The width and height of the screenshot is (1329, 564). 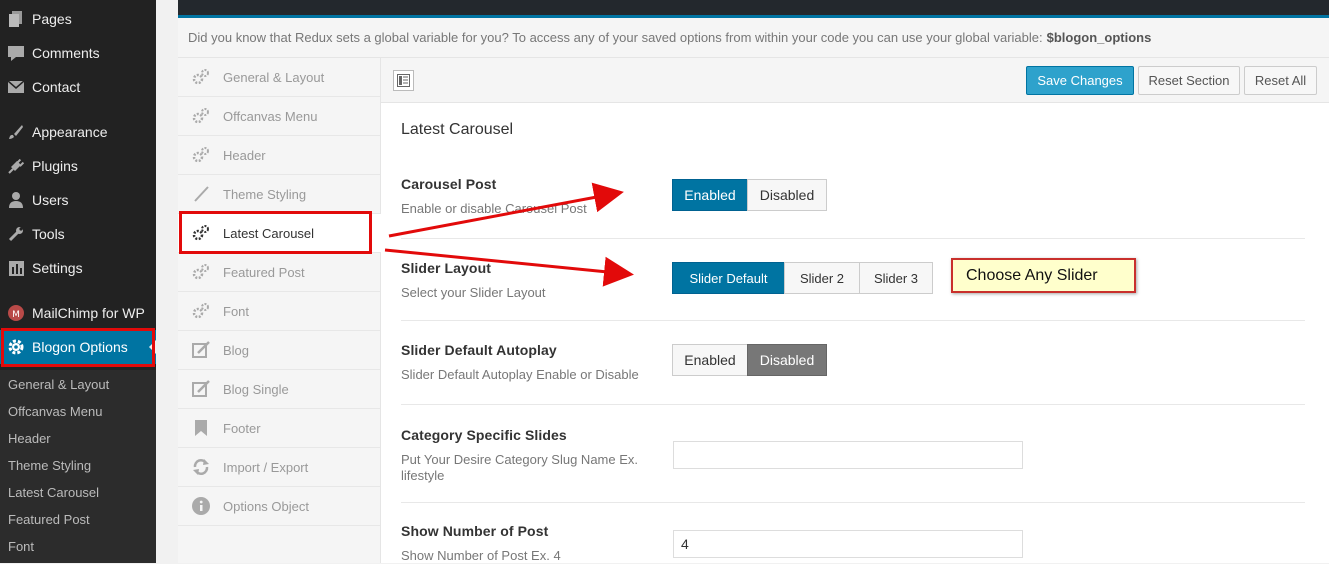 I want to click on menu-item-options-object: Options Object, so click(x=279, y=506).